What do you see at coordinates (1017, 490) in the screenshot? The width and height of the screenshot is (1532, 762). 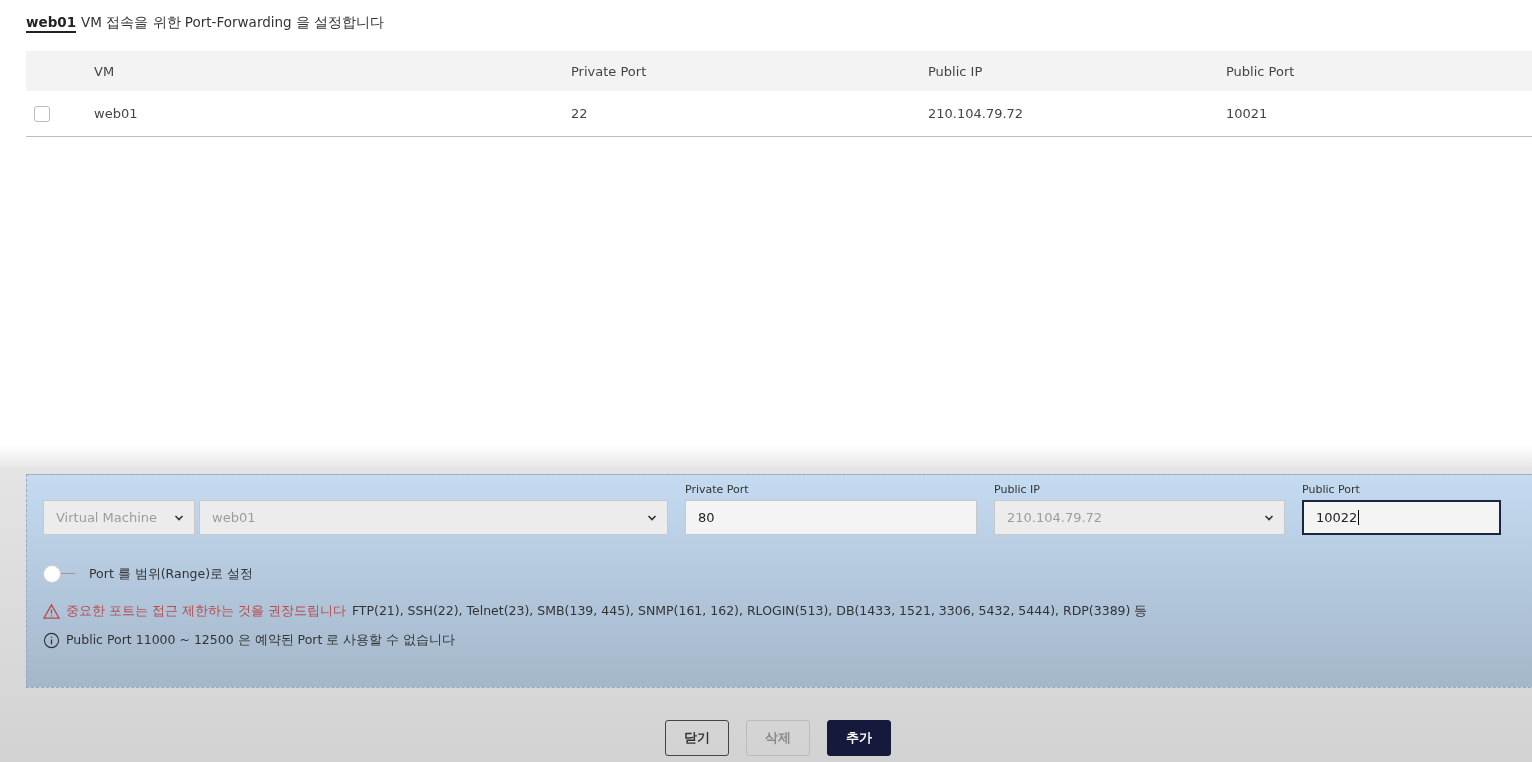 I see `field-label: Public IP` at bounding box center [1017, 490].